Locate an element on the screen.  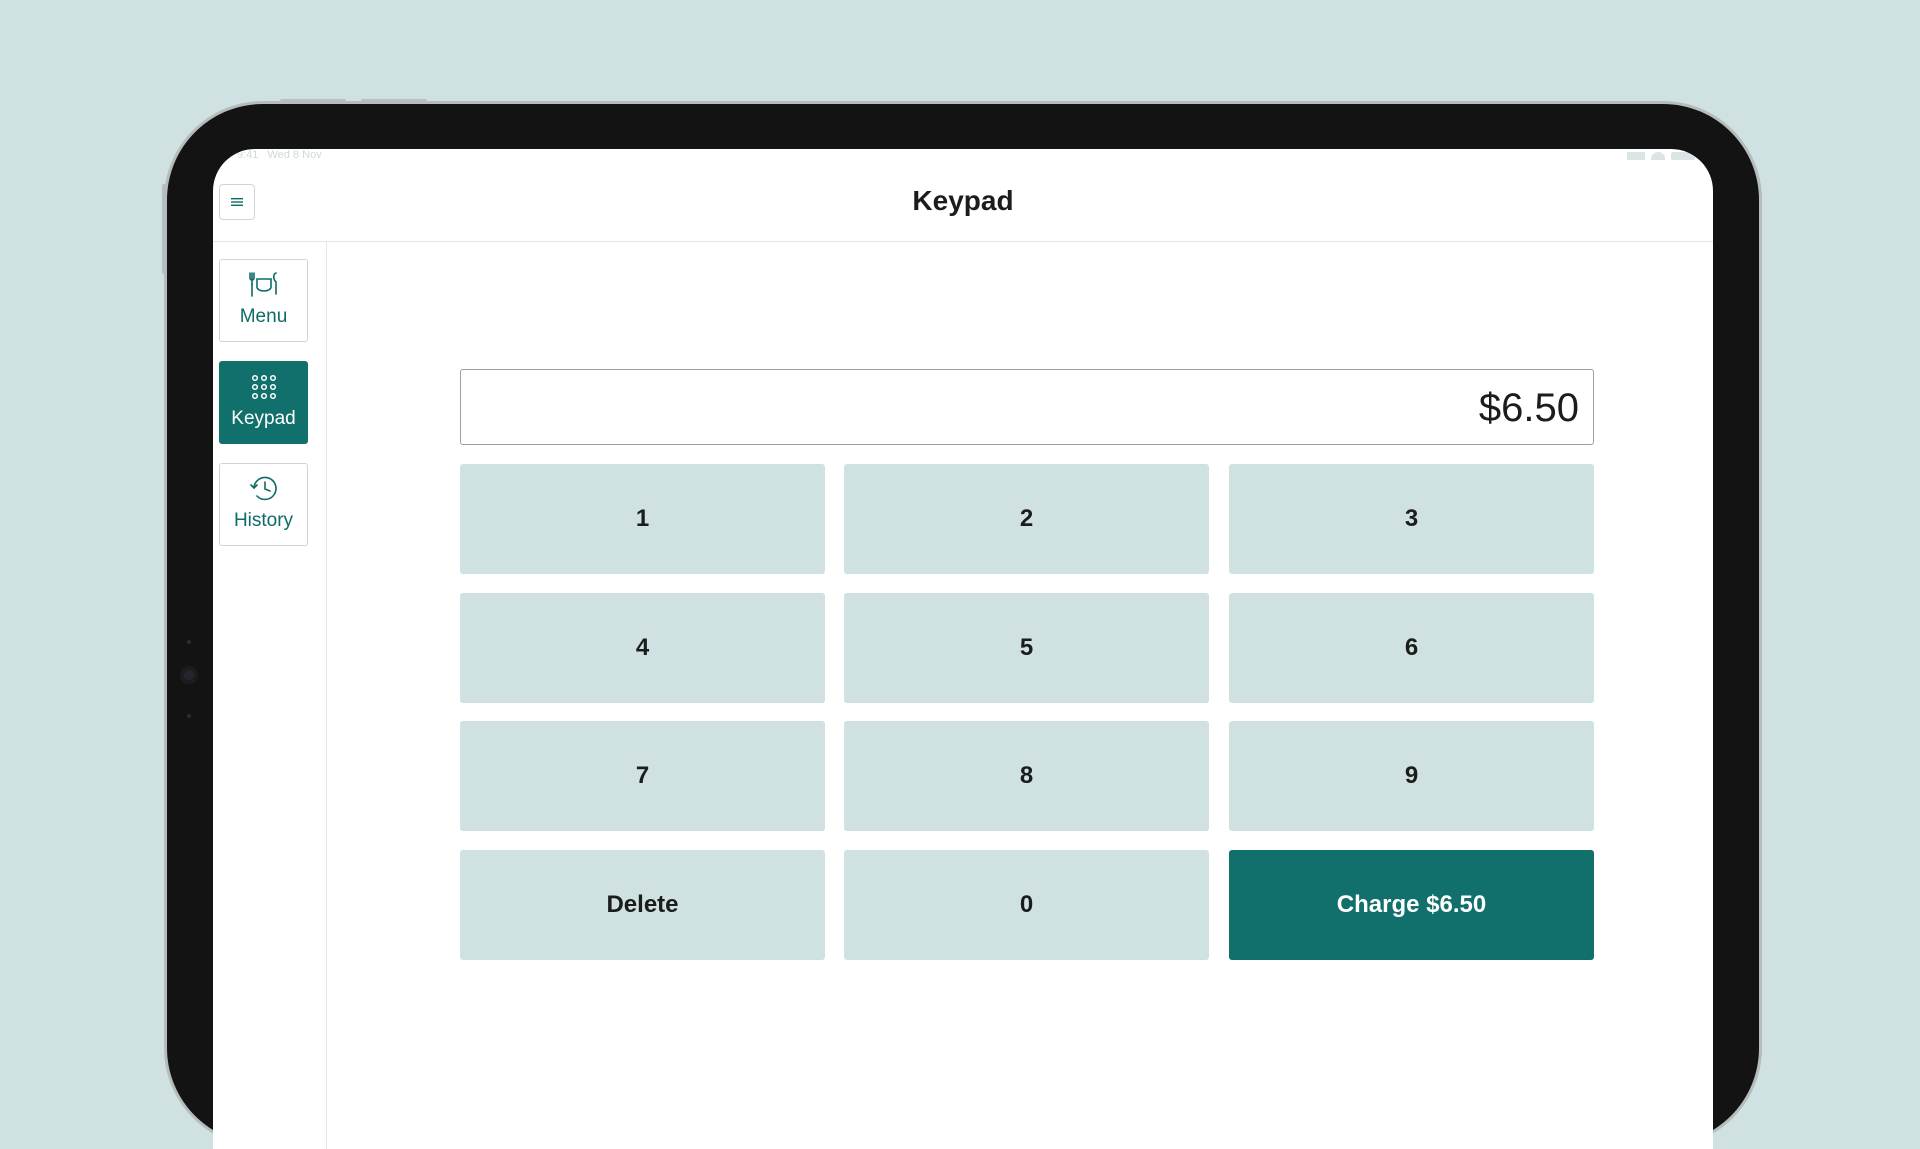
delete-button: Delete is located at coordinates (642, 905).